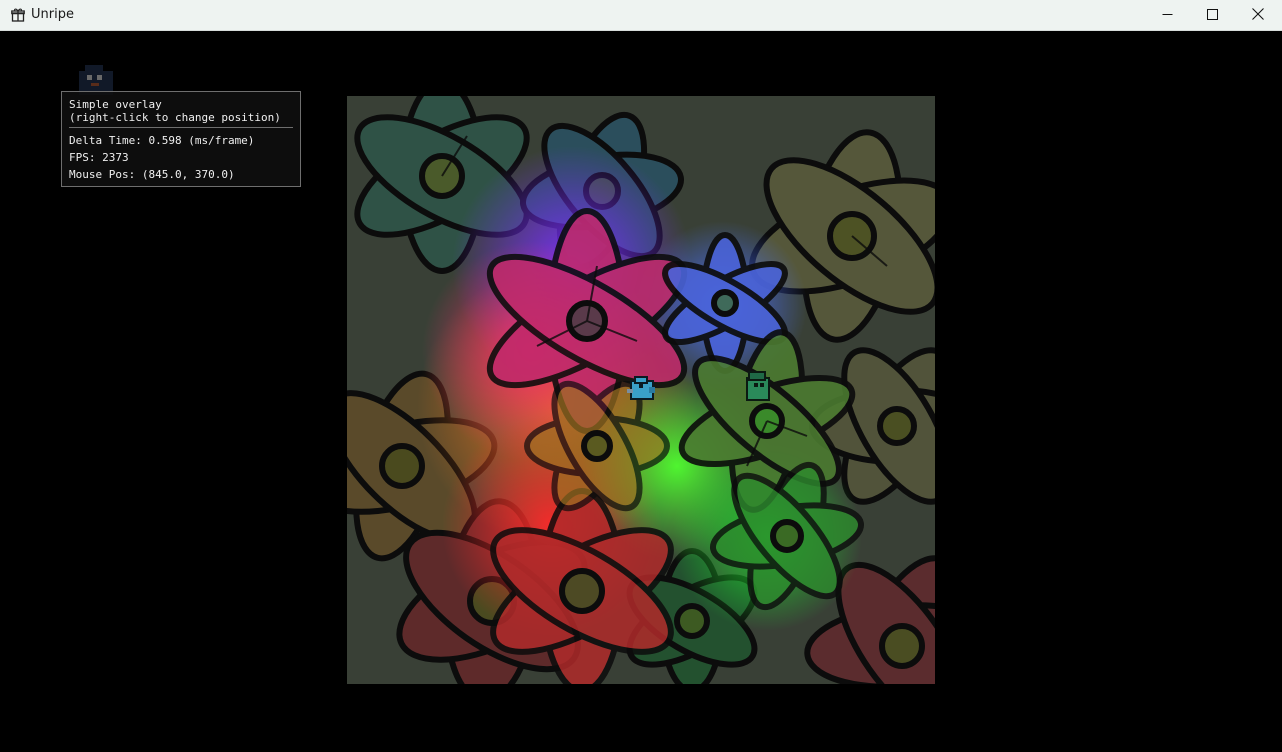 This screenshot has width=1282, height=752. Describe the element at coordinates (181, 127) in the screenshot. I see `overlay-divider` at that location.